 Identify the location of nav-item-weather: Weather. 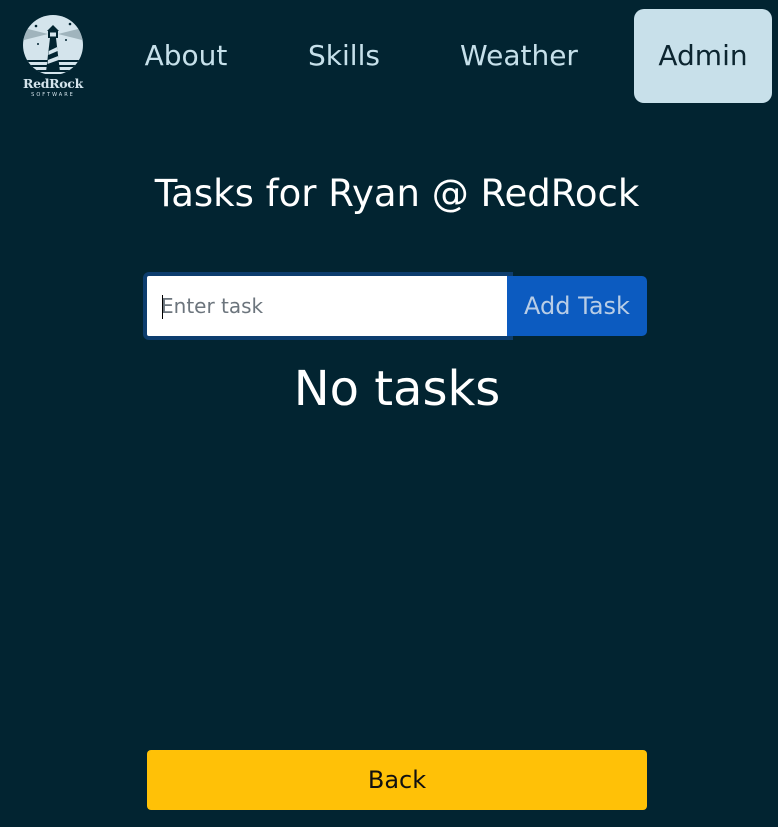
(519, 56).